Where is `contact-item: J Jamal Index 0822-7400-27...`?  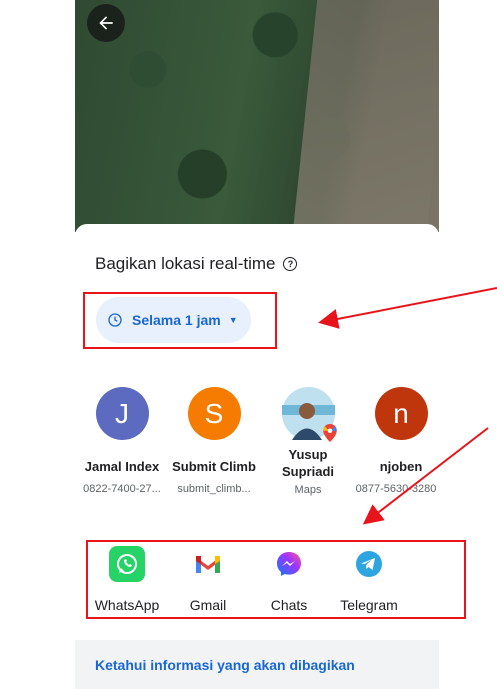
contact-item: J Jamal Index 0822-7400-27... is located at coordinates (122, 441).